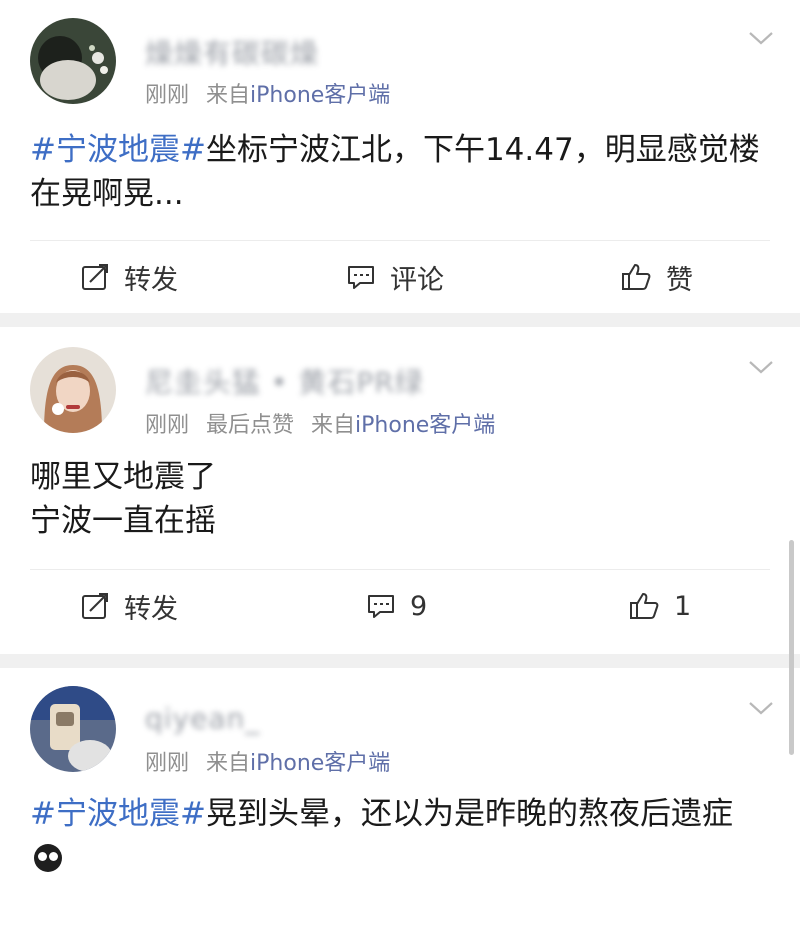 The height and width of the screenshot is (929, 800). I want to click on post-text: 哪里又地震了 宁波一直在摇, so click(395, 499).